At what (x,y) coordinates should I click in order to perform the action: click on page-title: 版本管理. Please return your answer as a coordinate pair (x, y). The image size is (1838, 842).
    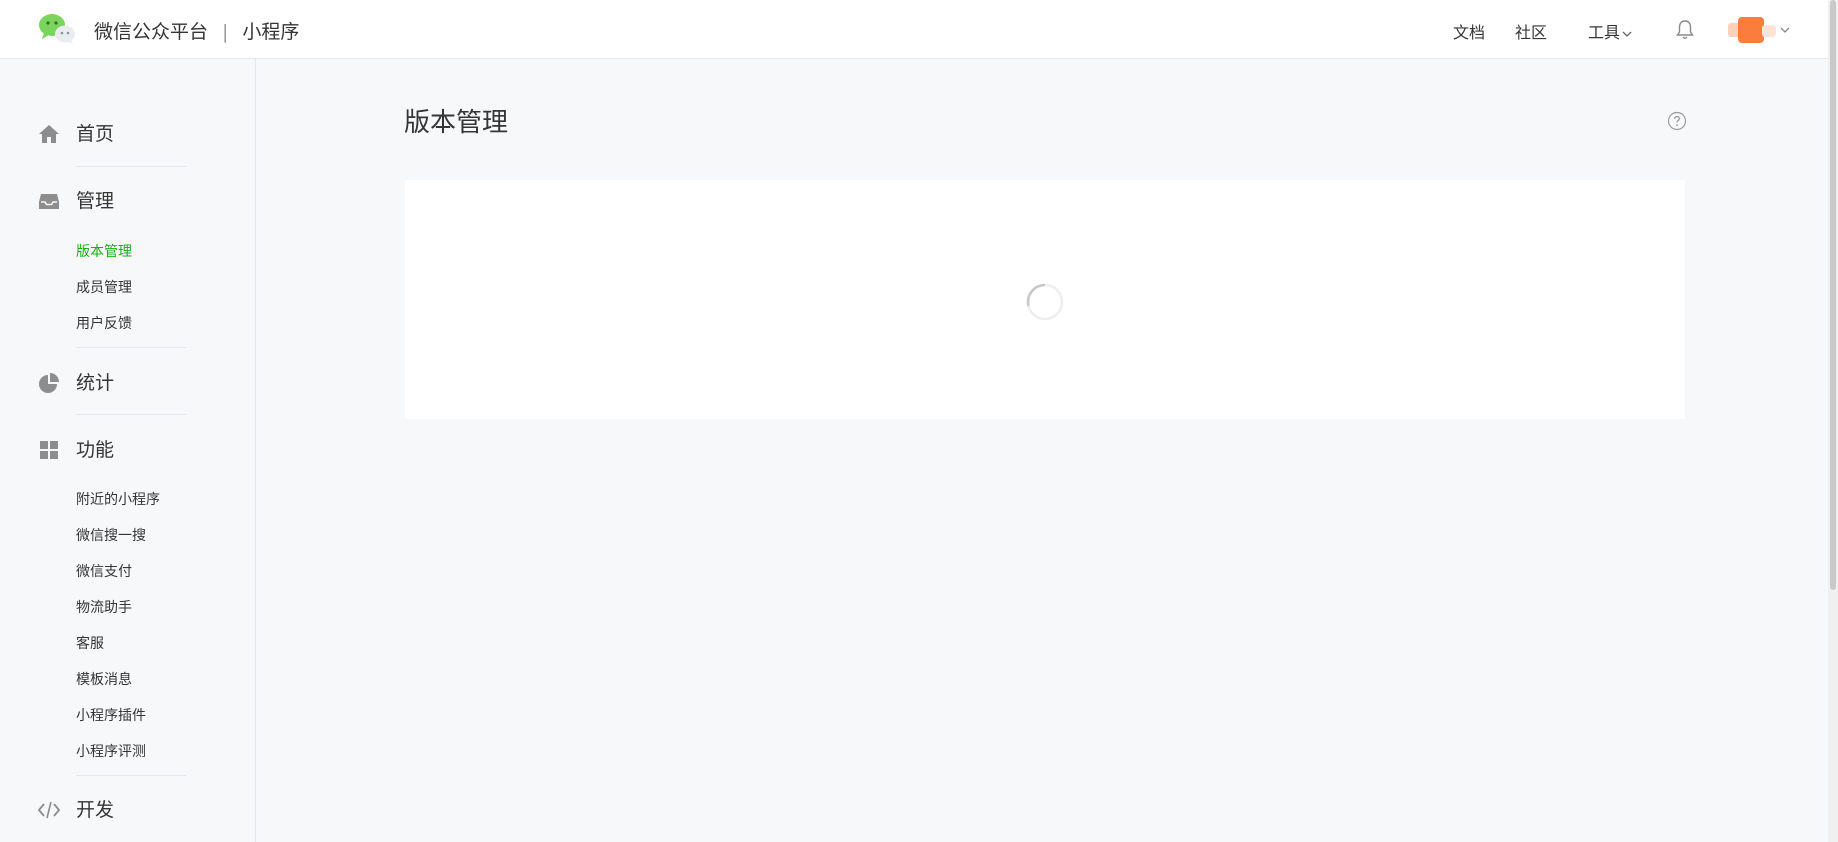
    Looking at the image, I should click on (456, 123).